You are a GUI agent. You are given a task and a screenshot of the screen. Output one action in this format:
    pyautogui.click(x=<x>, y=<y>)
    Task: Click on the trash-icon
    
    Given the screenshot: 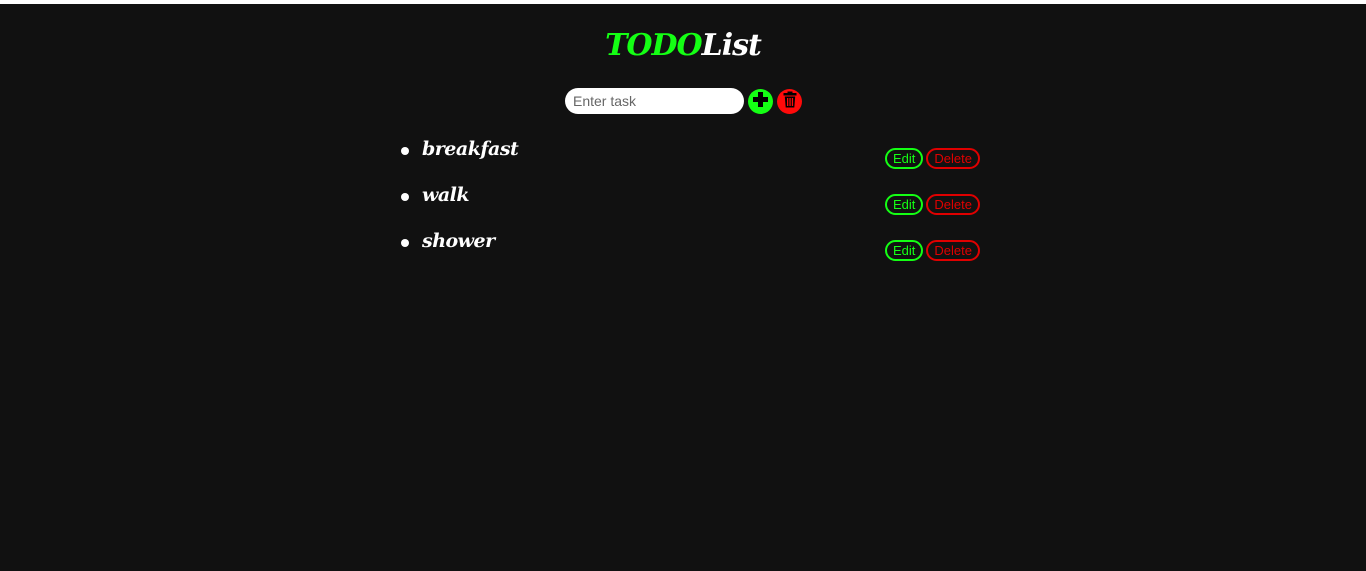 What is the action you would take?
    pyautogui.click(x=790, y=101)
    